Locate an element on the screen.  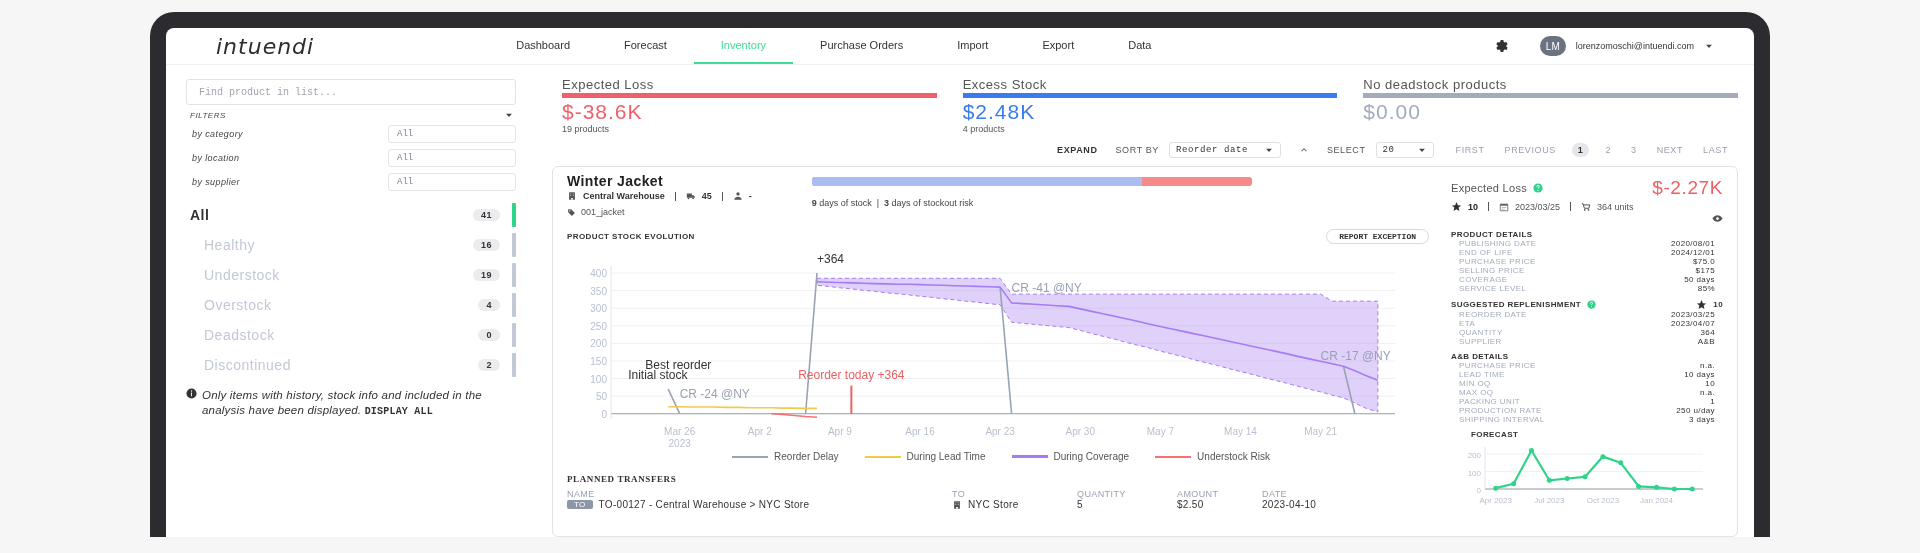
axis-label: Apr 16 is located at coordinates (920, 431).